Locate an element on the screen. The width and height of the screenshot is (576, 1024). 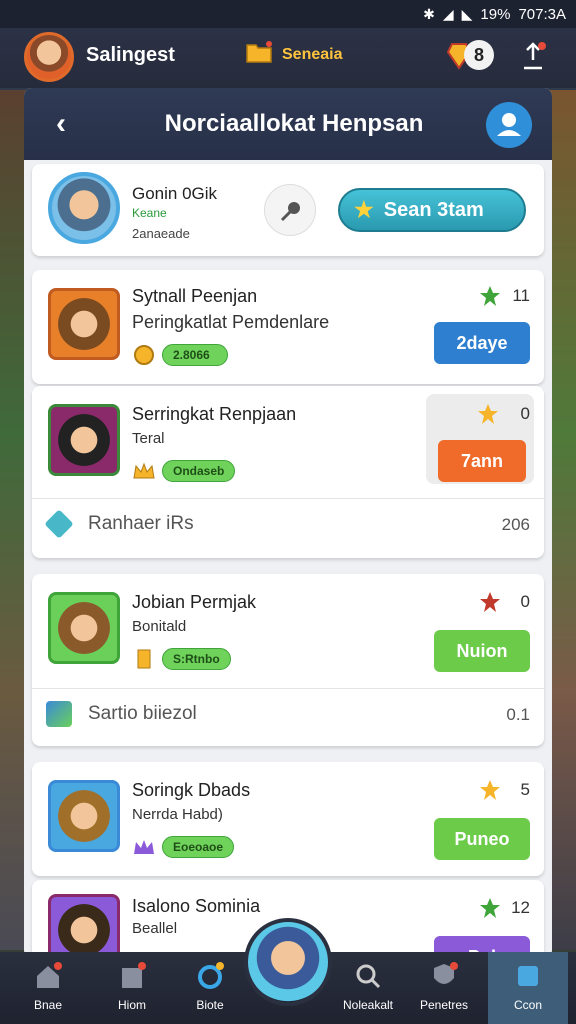
footer-value: 206 is located at coordinates (515, 524).